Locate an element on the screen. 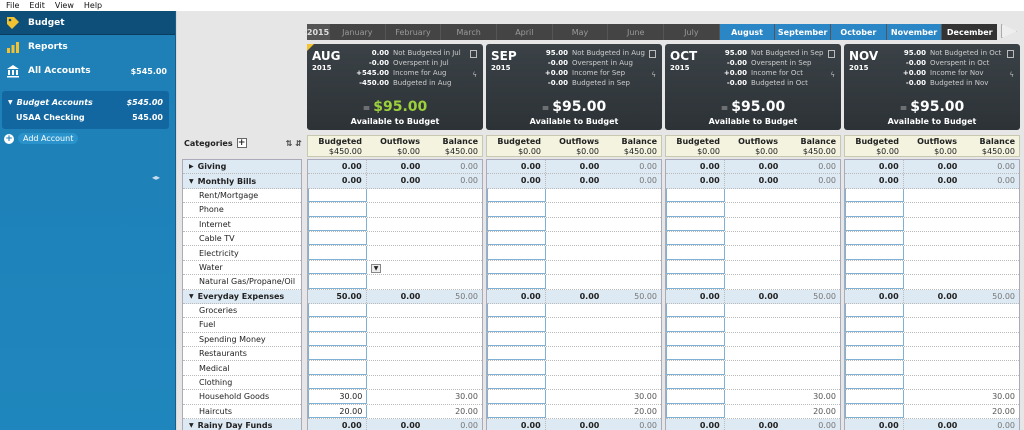 The width and height of the screenshot is (1024, 430). collapse-triangle-icon: ▼ is located at coordinates (191, 181).